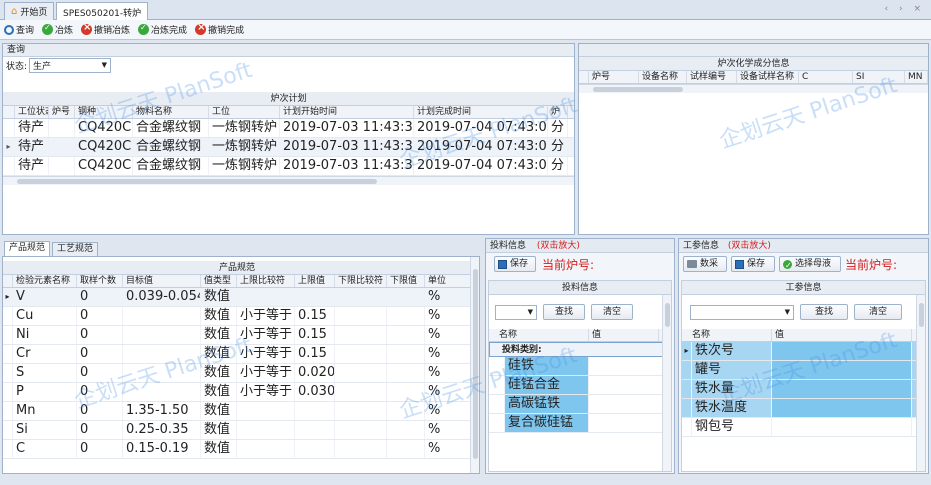 The image size is (931, 485). Describe the element at coordinates (739, 264) in the screenshot. I see `save-icon` at that location.